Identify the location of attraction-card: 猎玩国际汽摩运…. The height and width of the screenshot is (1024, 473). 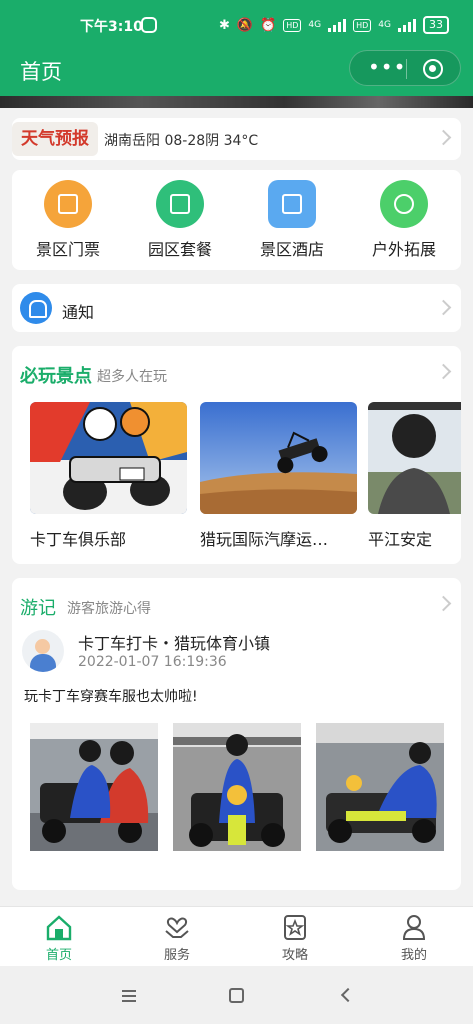
(278, 476).